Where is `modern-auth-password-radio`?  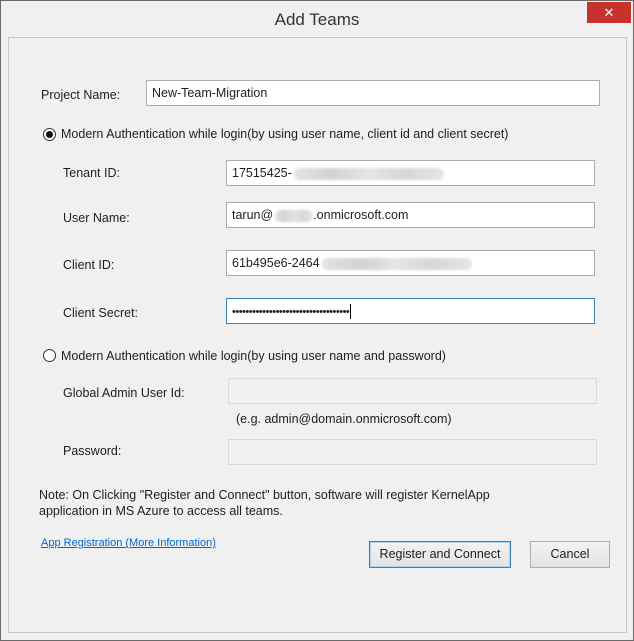
modern-auth-password-radio is located at coordinates (49, 355).